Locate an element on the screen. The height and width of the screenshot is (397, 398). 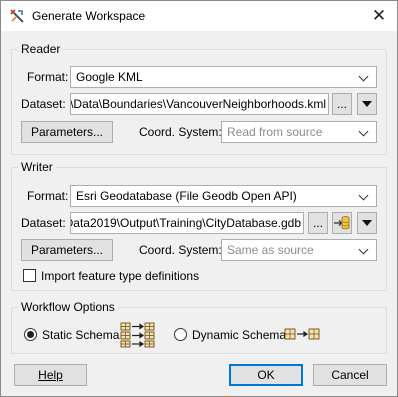
writer-coord-value: Same as source is located at coordinates (270, 250).